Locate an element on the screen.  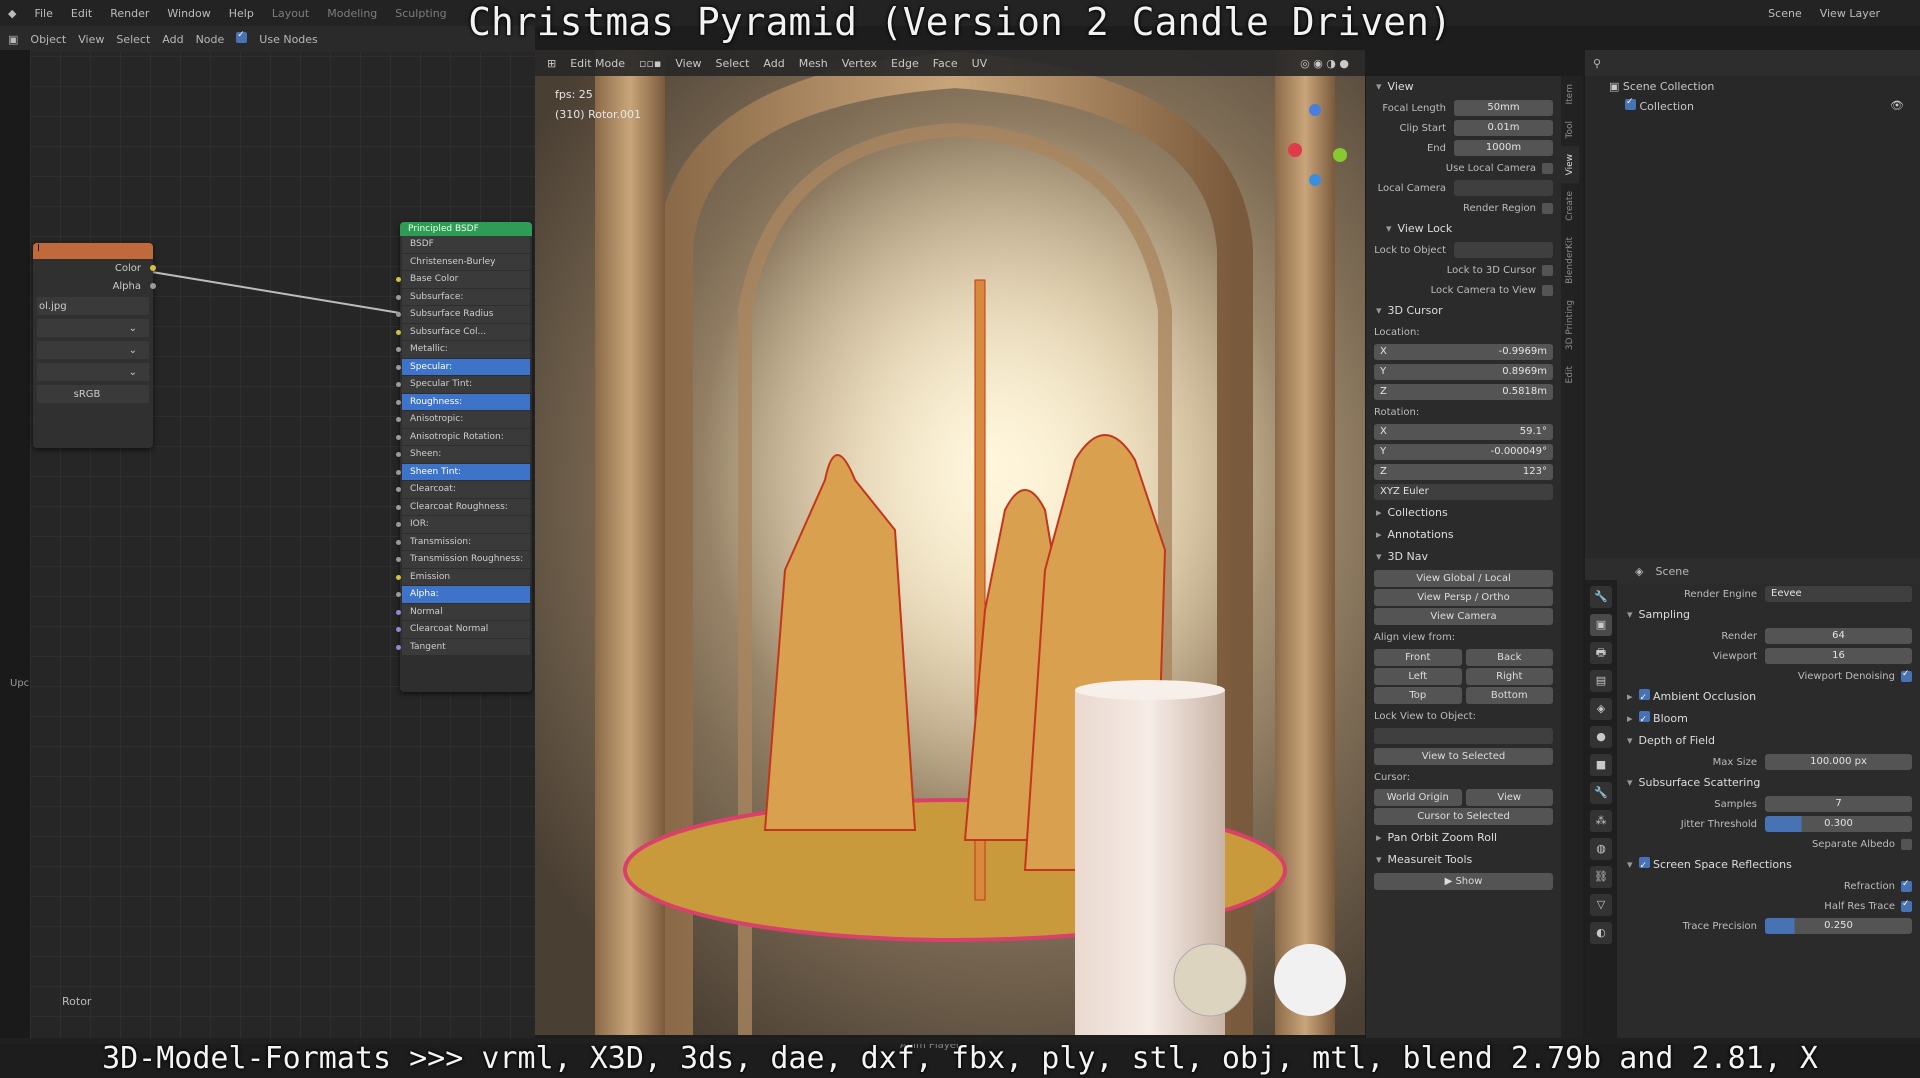
view-layer-tab-icon: ▤ is located at coordinates (1601, 681).